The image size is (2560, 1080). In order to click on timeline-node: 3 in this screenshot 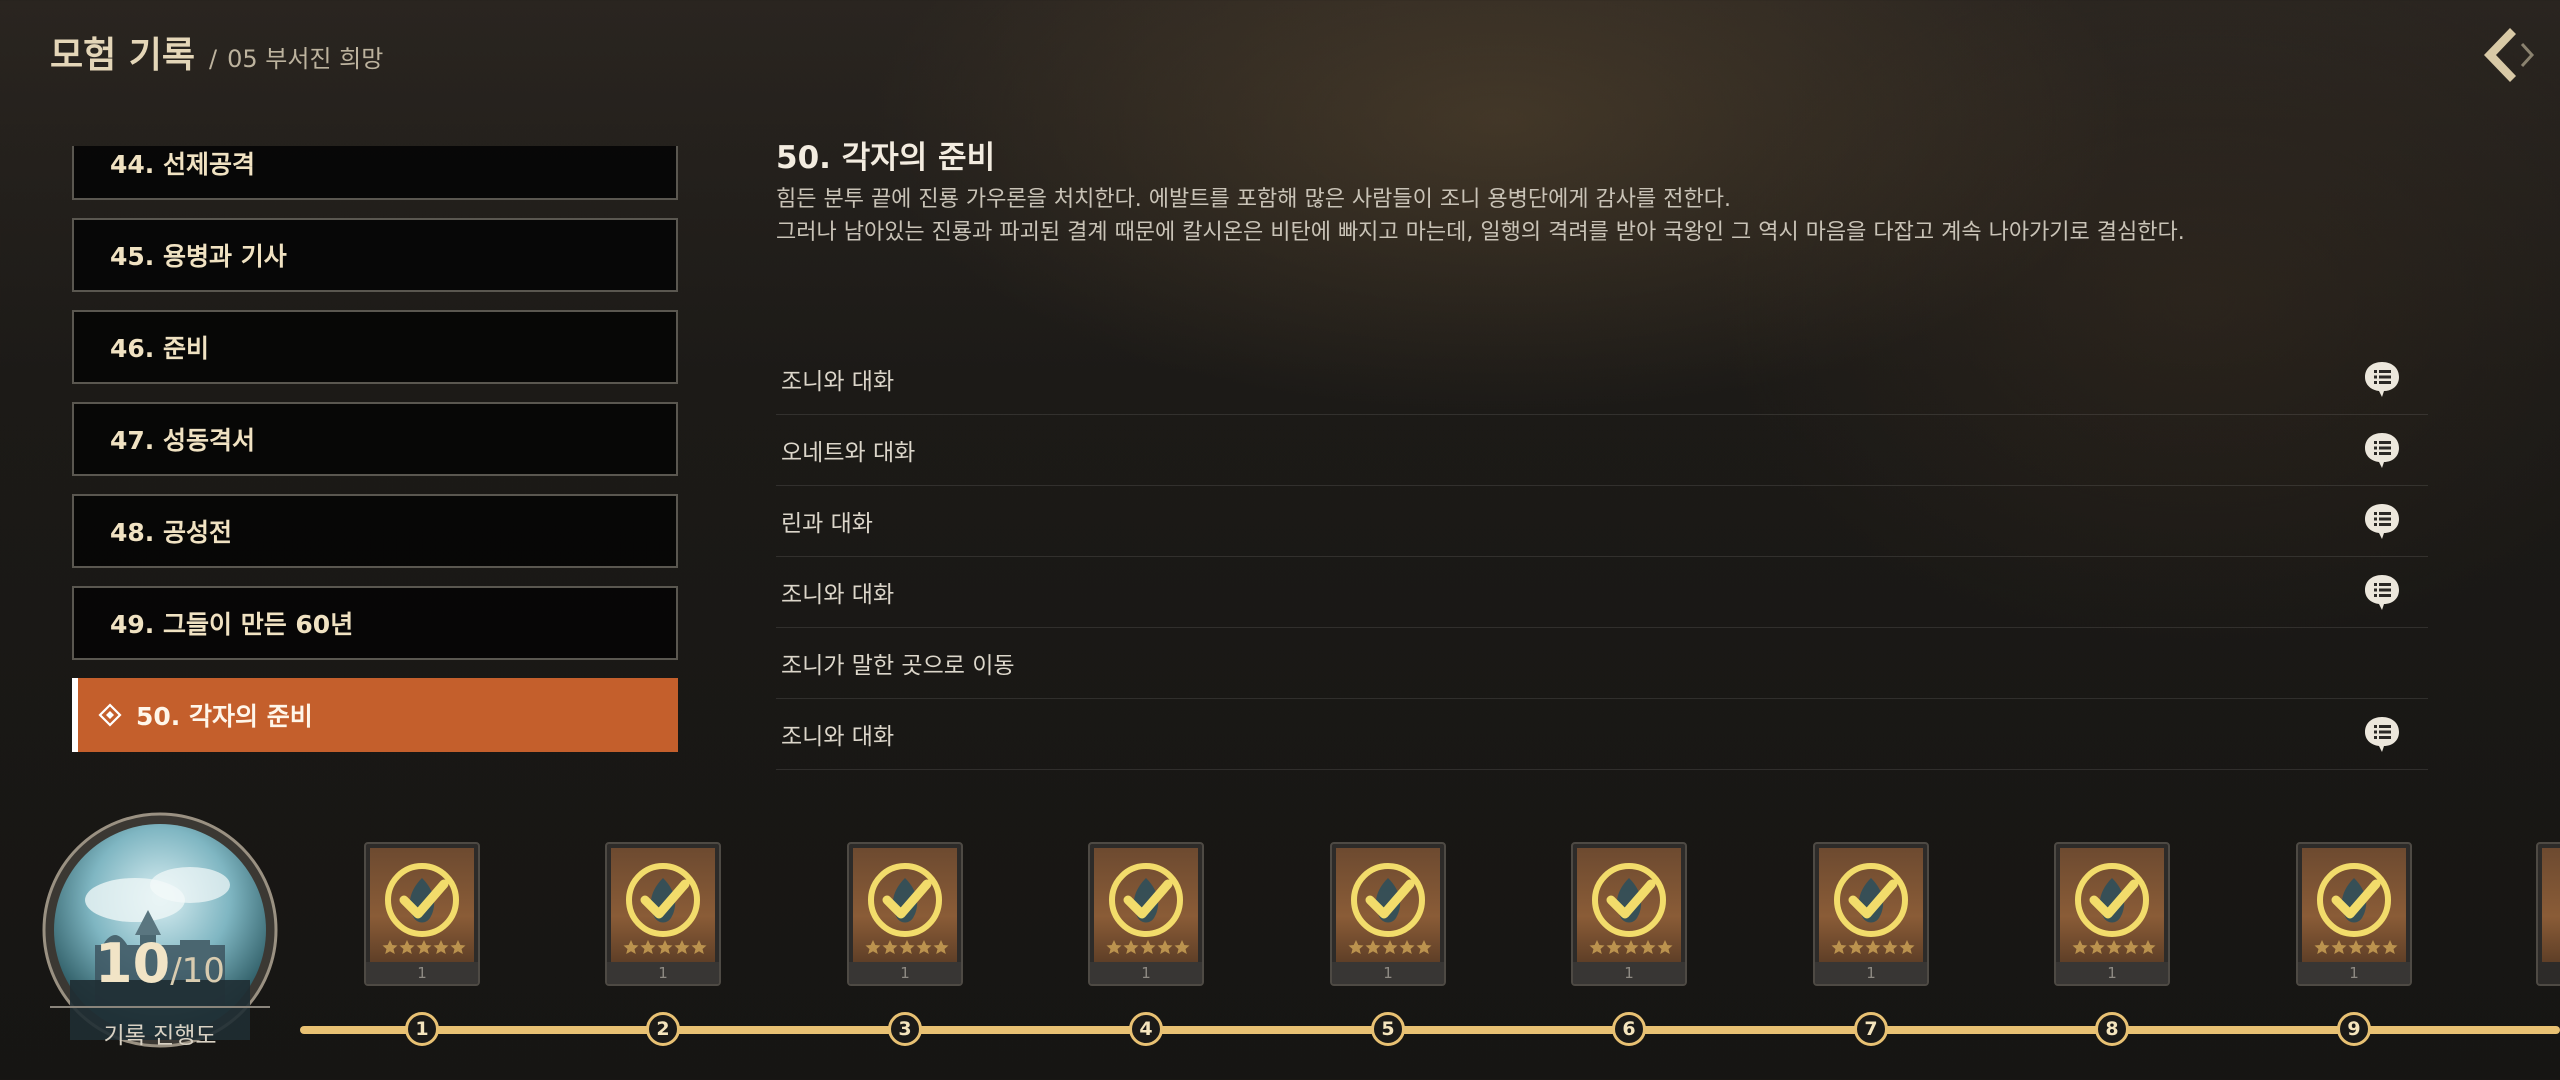, I will do `click(905, 1029)`.